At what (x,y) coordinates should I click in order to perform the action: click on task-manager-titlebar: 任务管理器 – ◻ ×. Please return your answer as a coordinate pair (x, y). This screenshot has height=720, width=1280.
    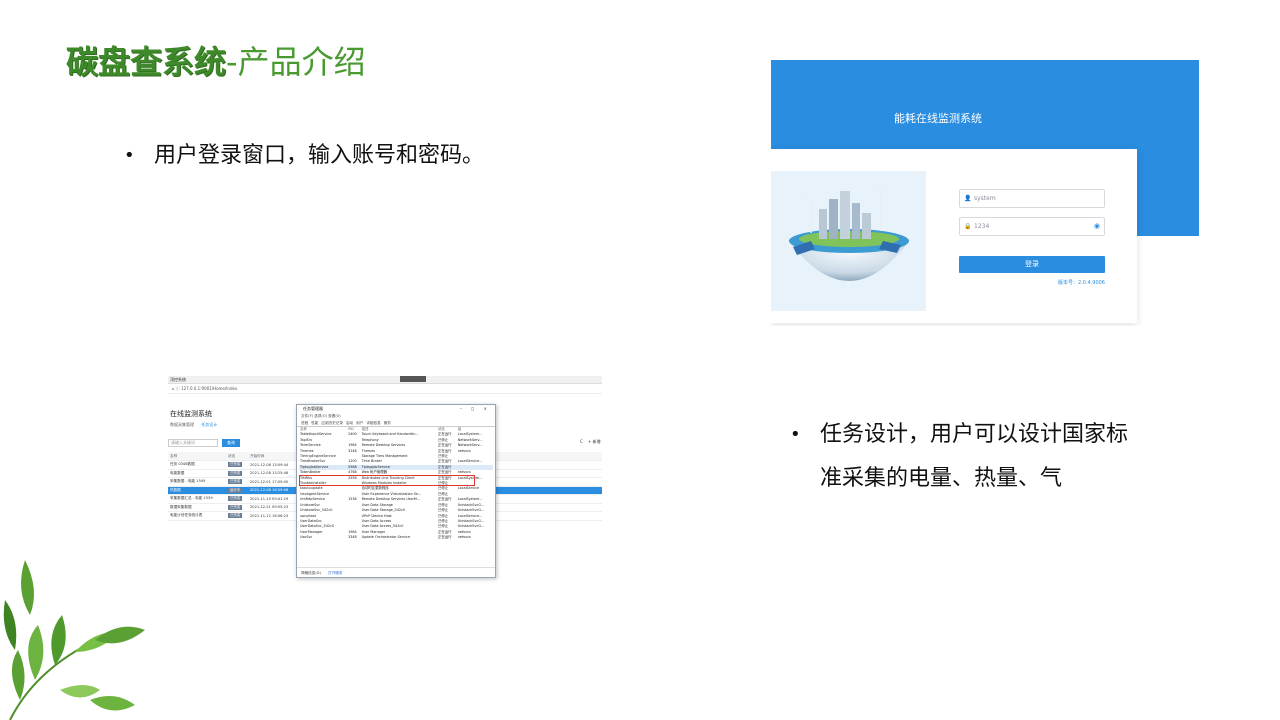
    Looking at the image, I should click on (396, 409).